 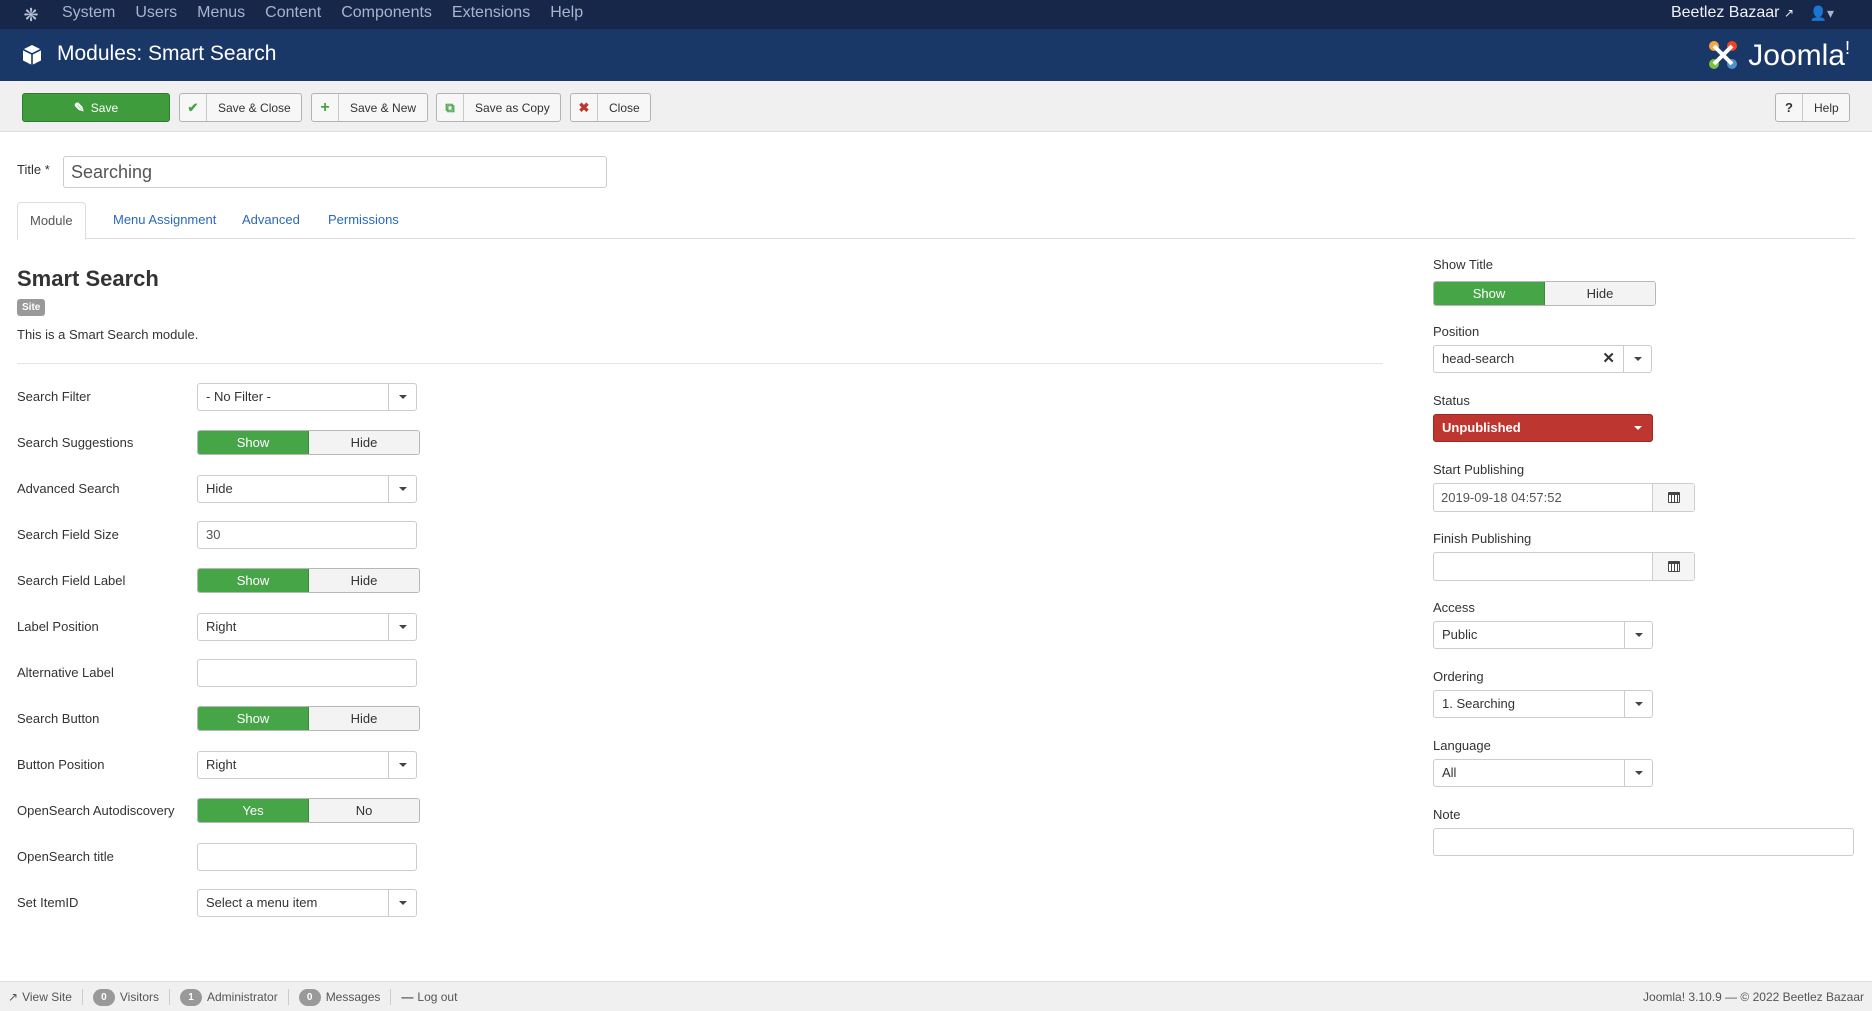 What do you see at coordinates (1788, 13) in the screenshot?
I see `external-link-icon: ↗` at bounding box center [1788, 13].